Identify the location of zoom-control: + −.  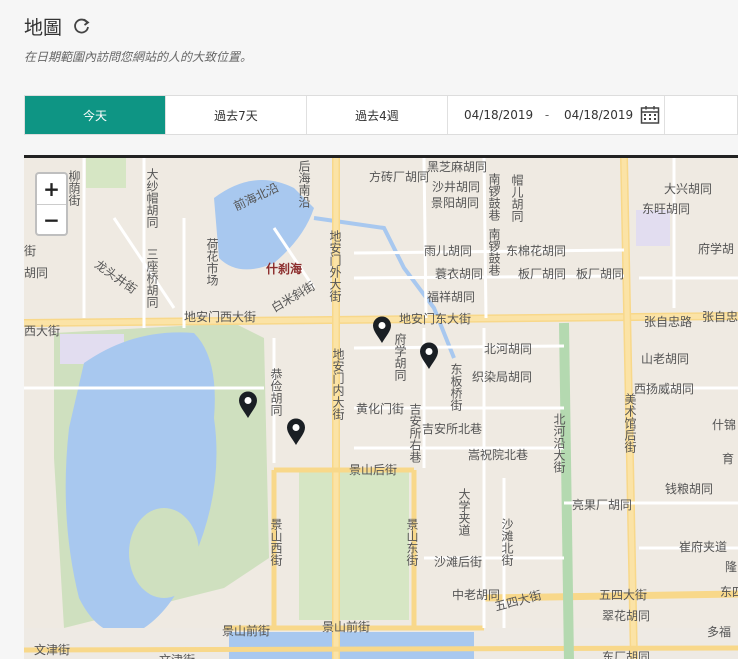
(51, 204).